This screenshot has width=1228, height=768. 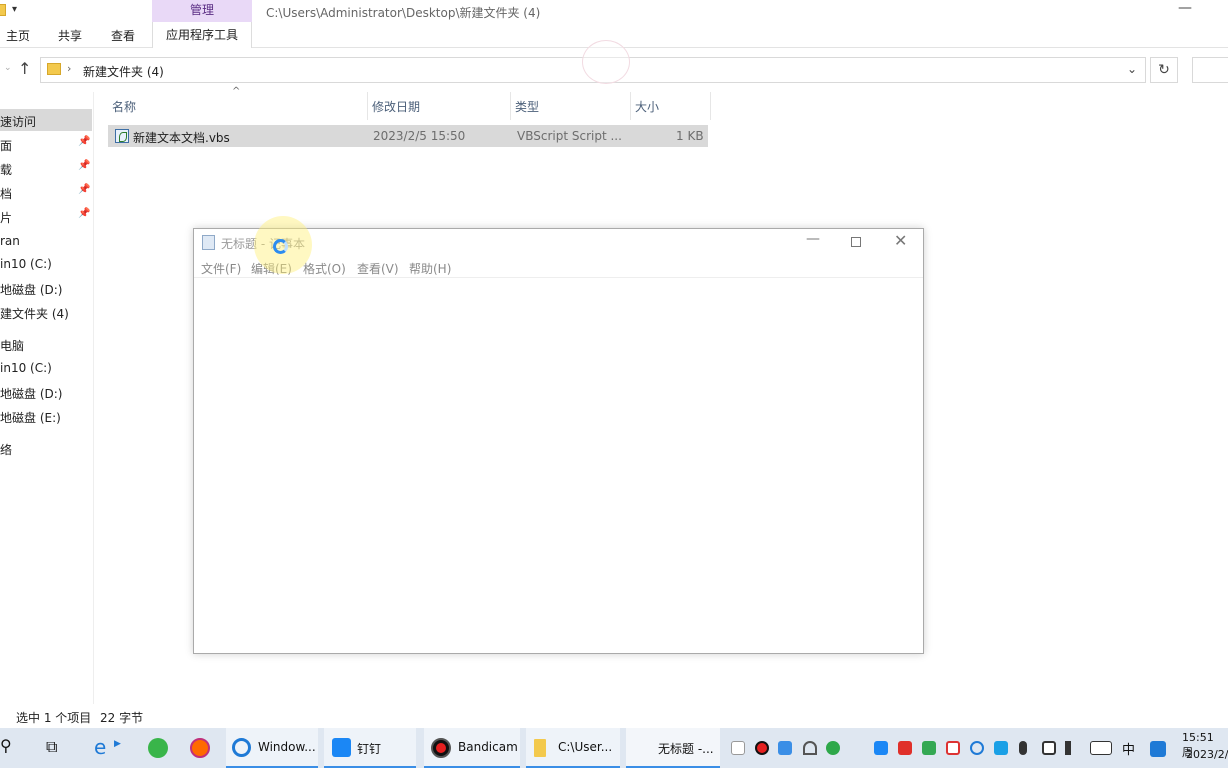 What do you see at coordinates (46, 392) in the screenshot?
I see `nav-item-pc-drive-d: 地磁盘 (D:)` at bounding box center [46, 392].